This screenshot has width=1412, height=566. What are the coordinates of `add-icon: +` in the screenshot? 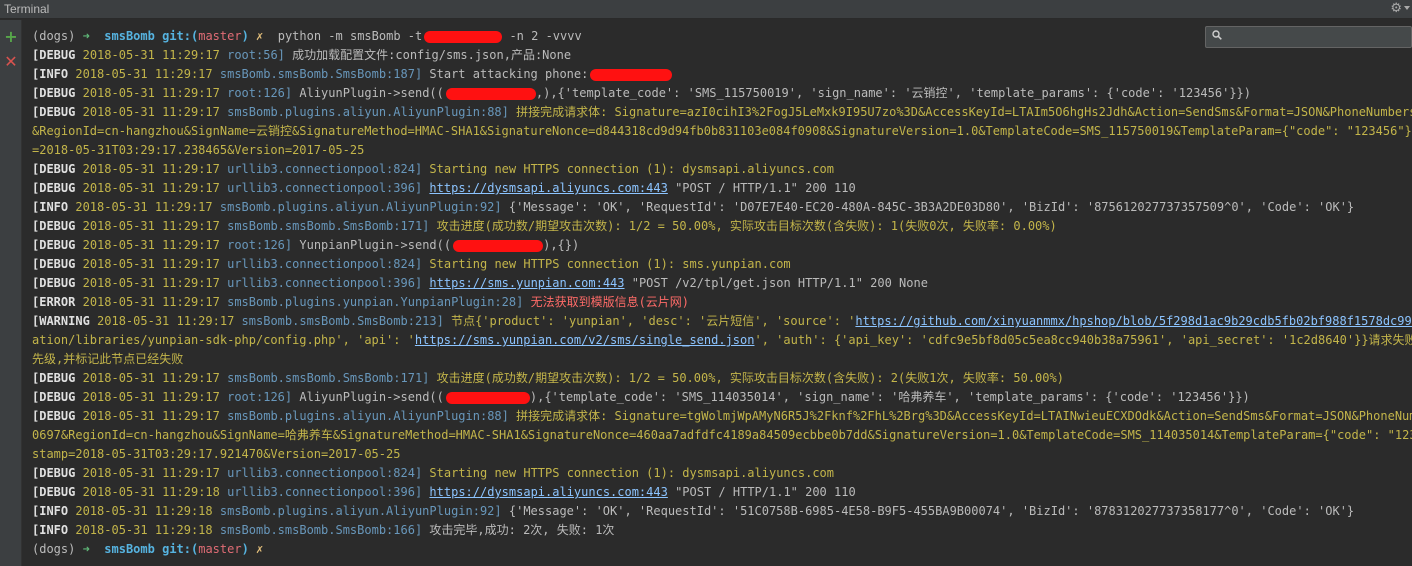 It's located at (11, 37).